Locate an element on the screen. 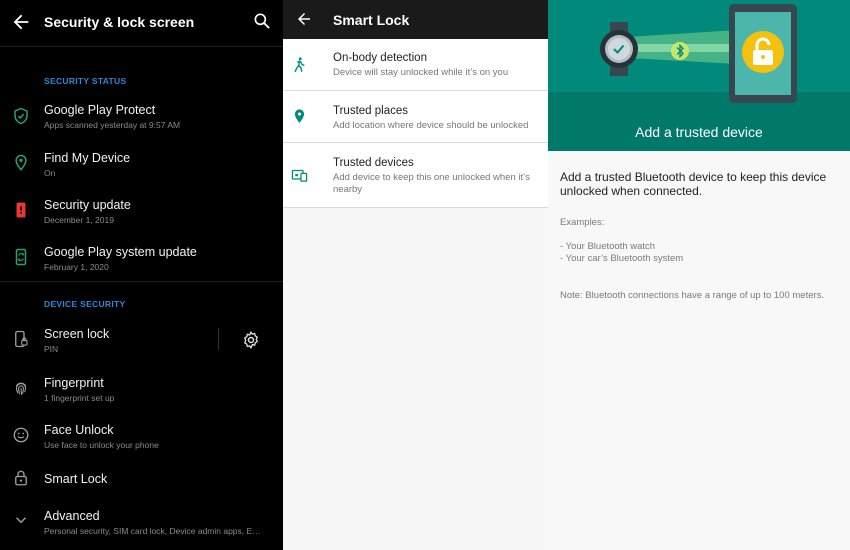  devices-icon is located at coordinates (299, 175).